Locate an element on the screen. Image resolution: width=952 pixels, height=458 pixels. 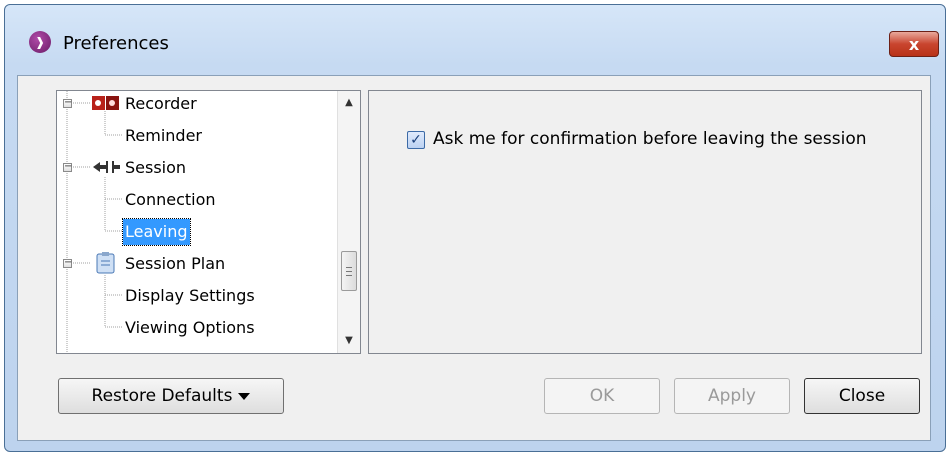
close-label: Close is located at coordinates (862, 396).